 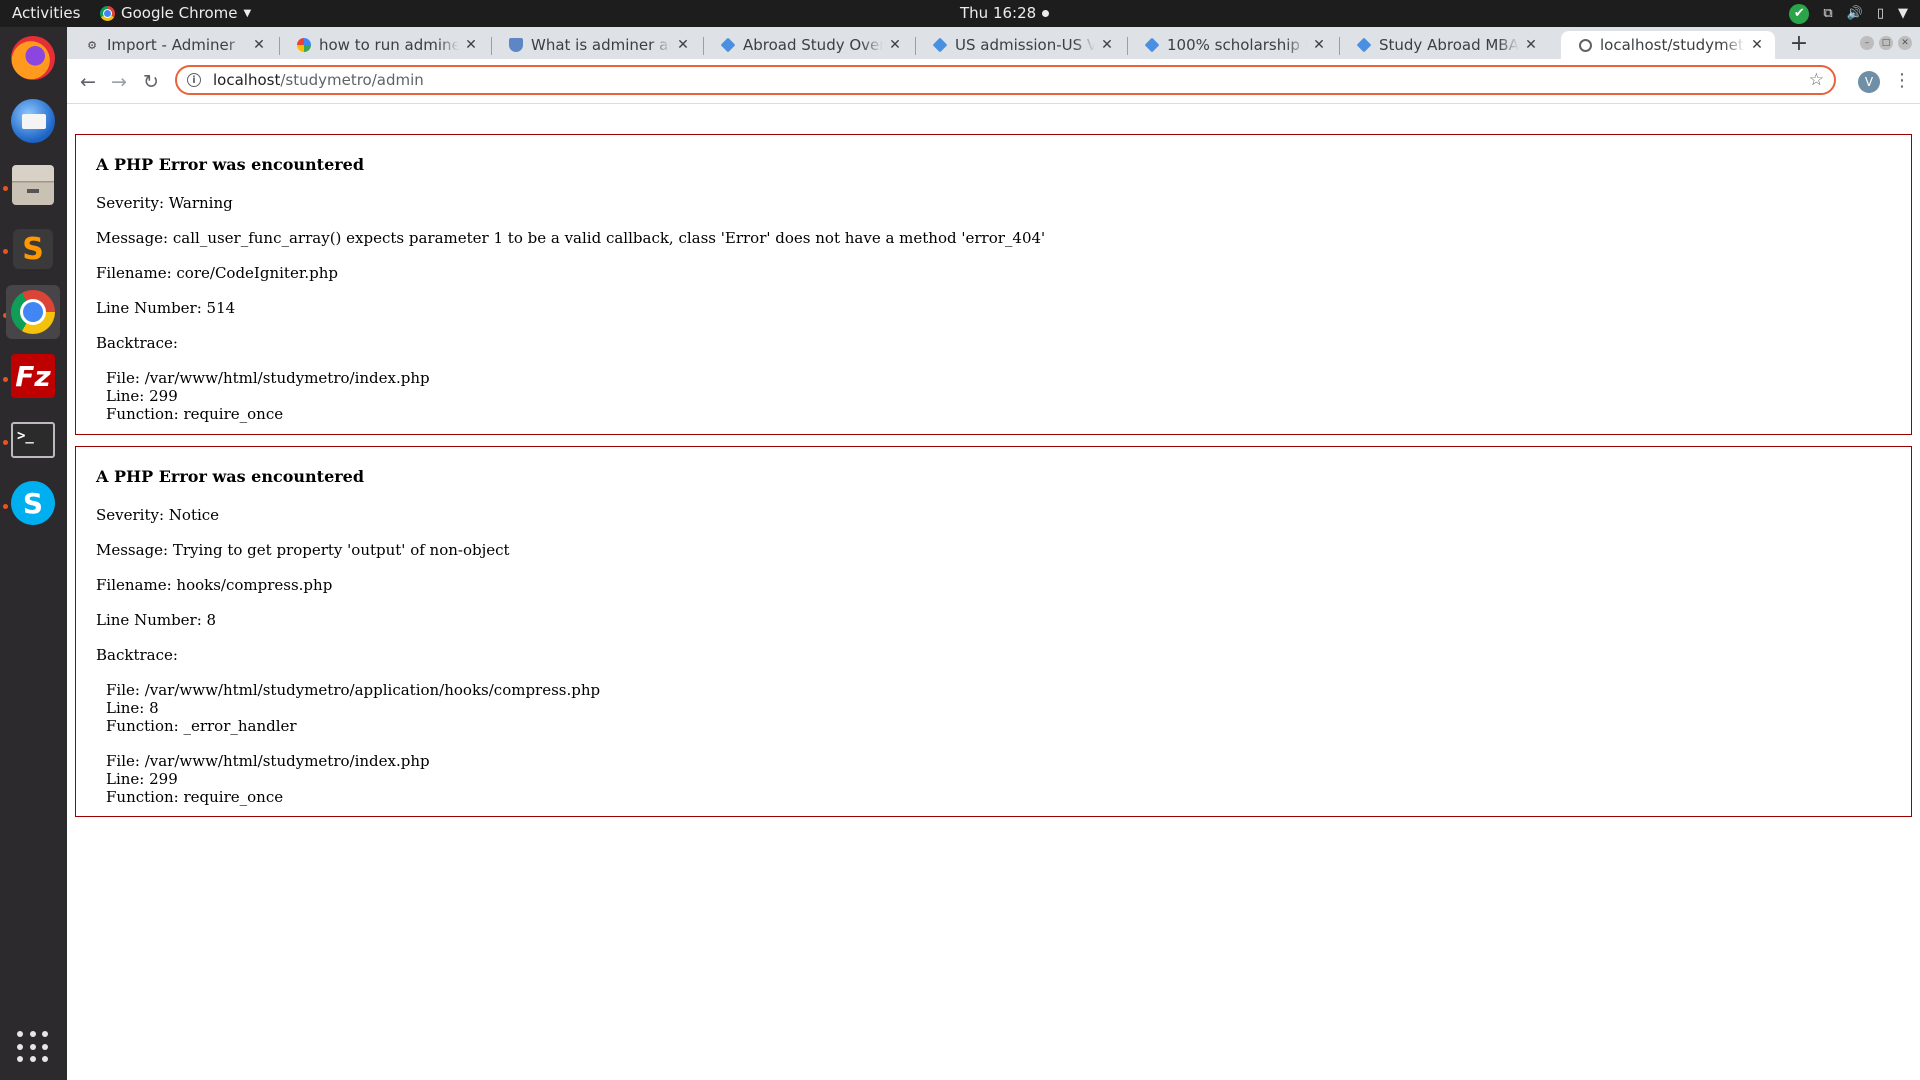 What do you see at coordinates (1672, 45) in the screenshot?
I see `tab-title: localhost/studymetro/admin` at bounding box center [1672, 45].